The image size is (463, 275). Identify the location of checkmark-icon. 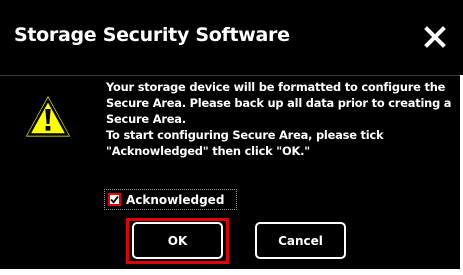
(114, 199).